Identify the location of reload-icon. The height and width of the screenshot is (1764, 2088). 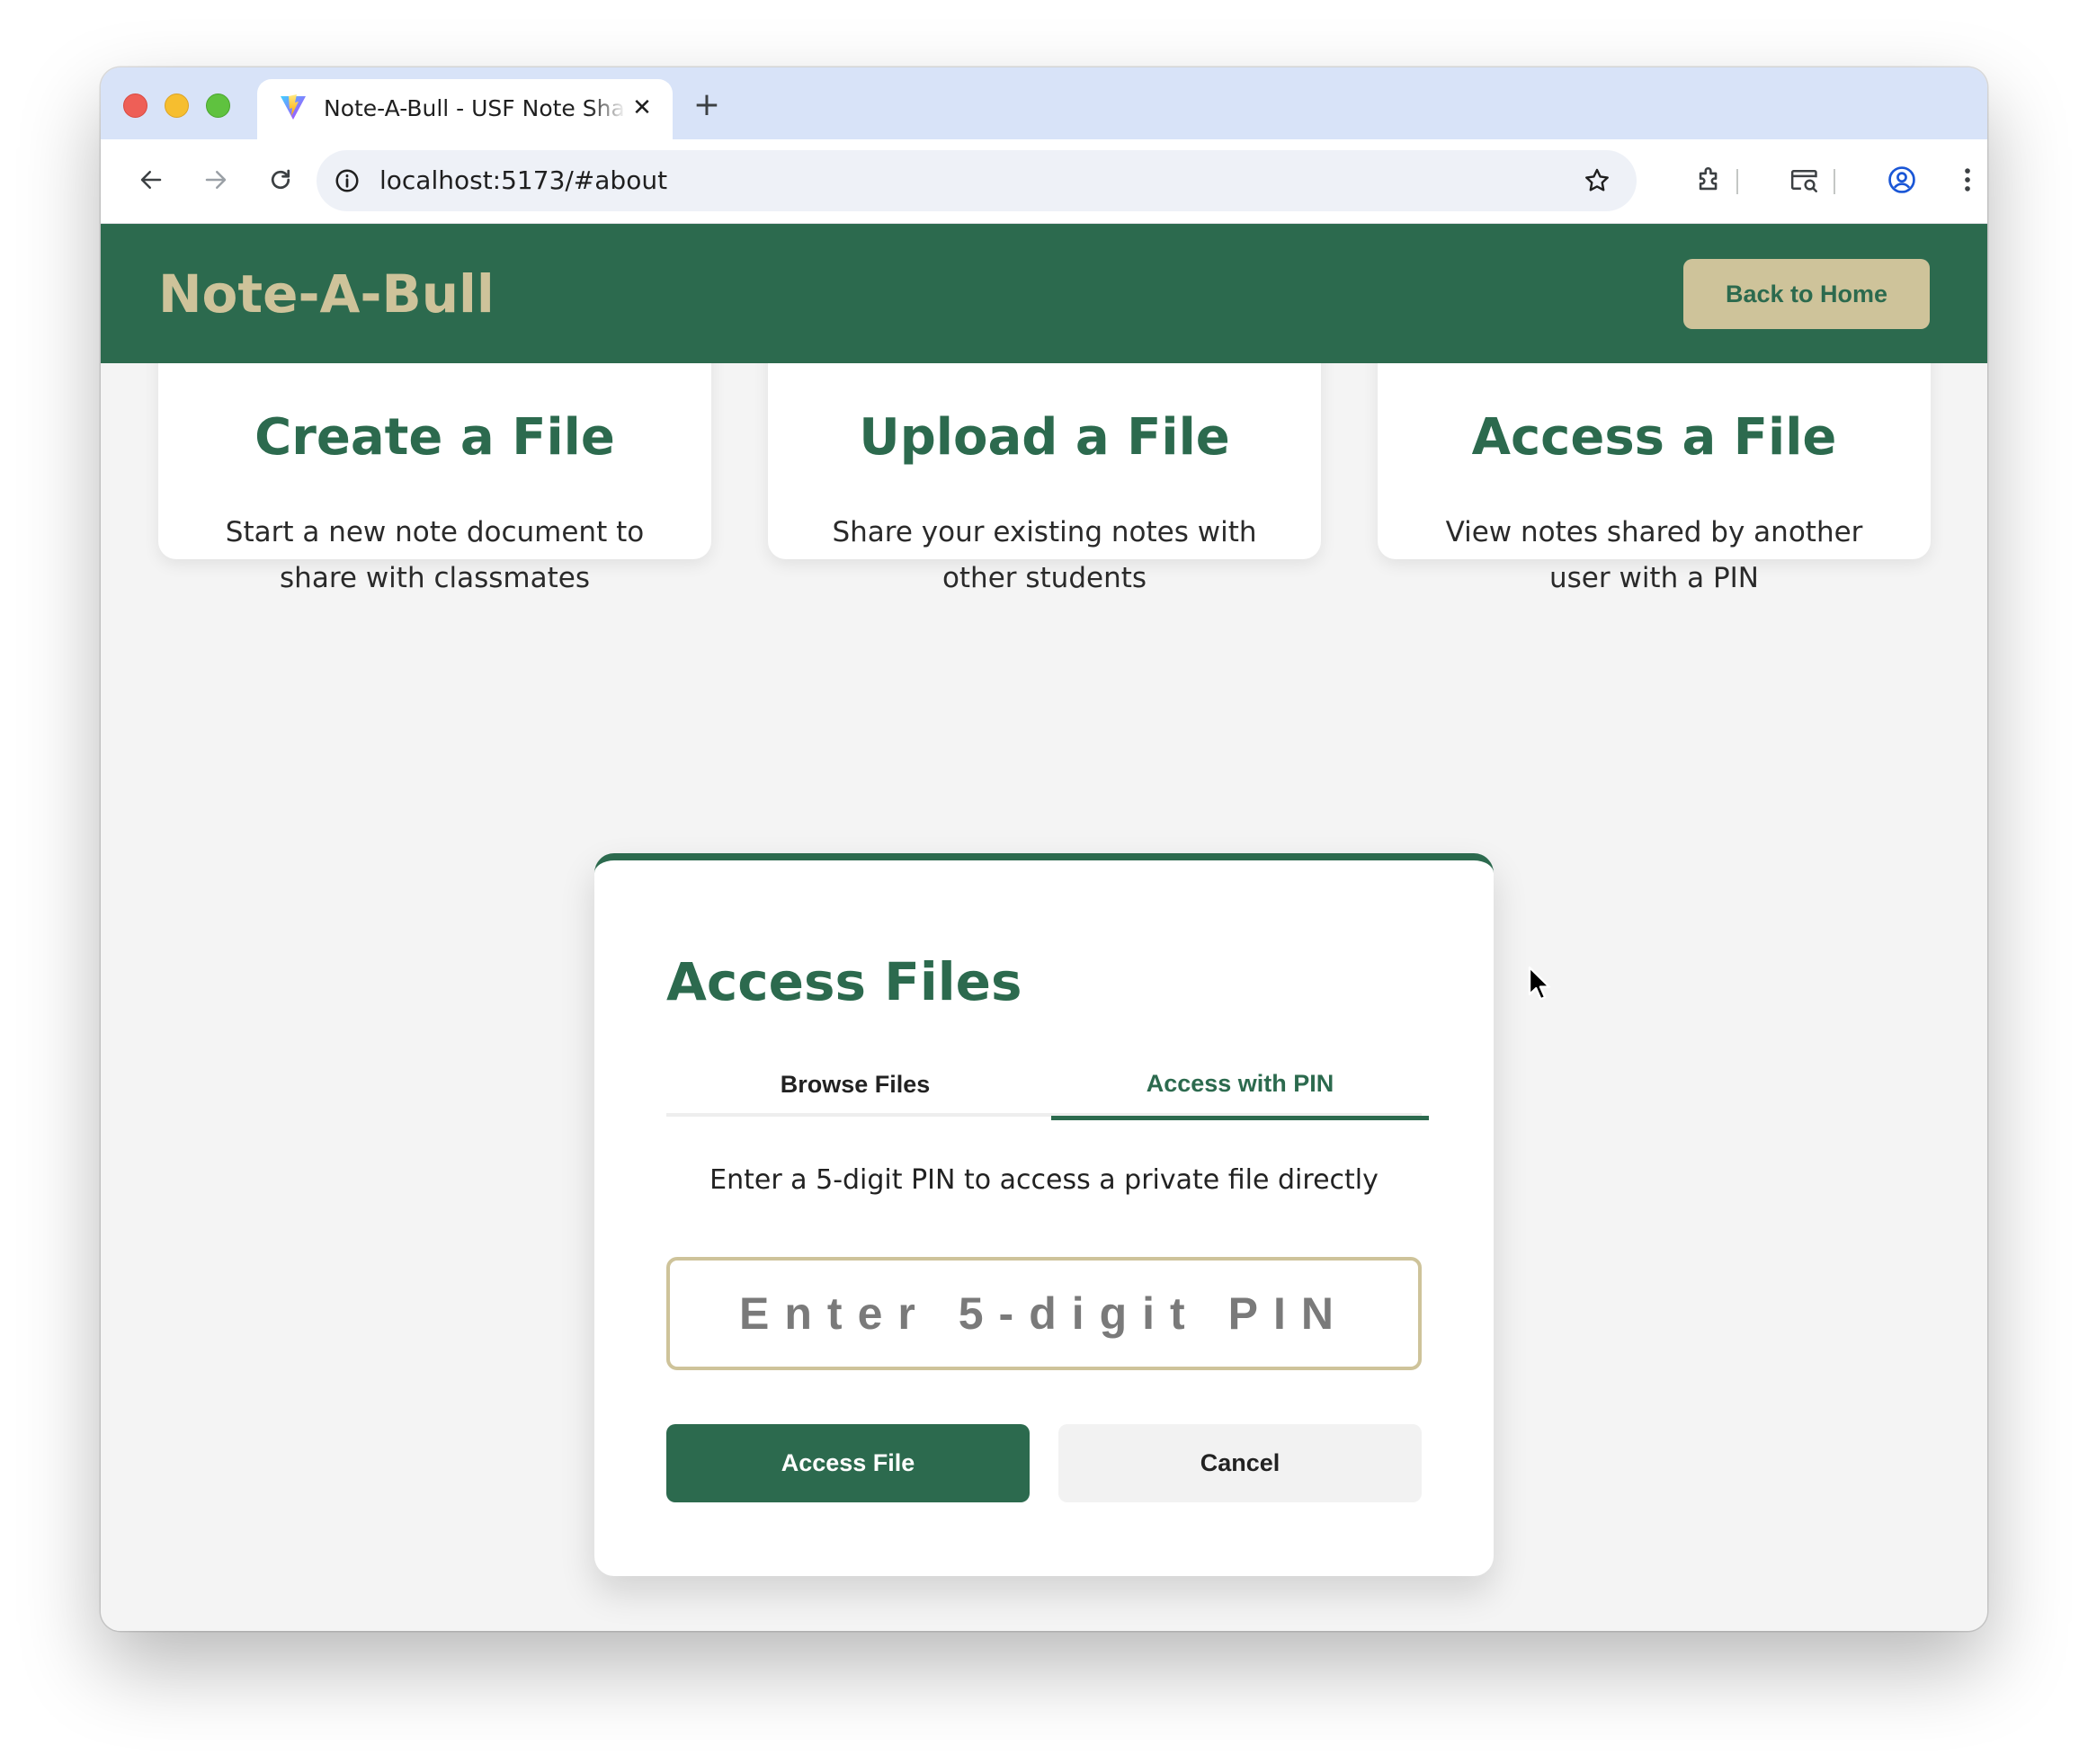
(280, 180).